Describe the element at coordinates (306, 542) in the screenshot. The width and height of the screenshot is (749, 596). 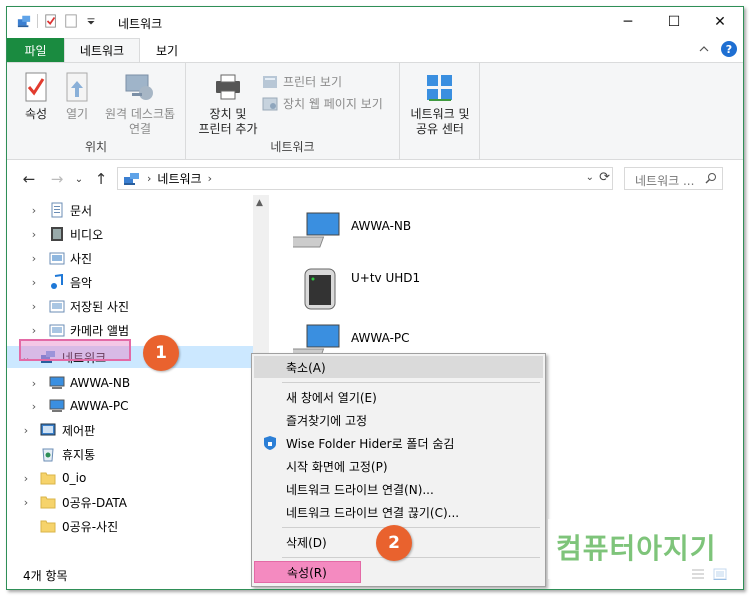
I see `menu-item-label: 삭제(D)` at that location.